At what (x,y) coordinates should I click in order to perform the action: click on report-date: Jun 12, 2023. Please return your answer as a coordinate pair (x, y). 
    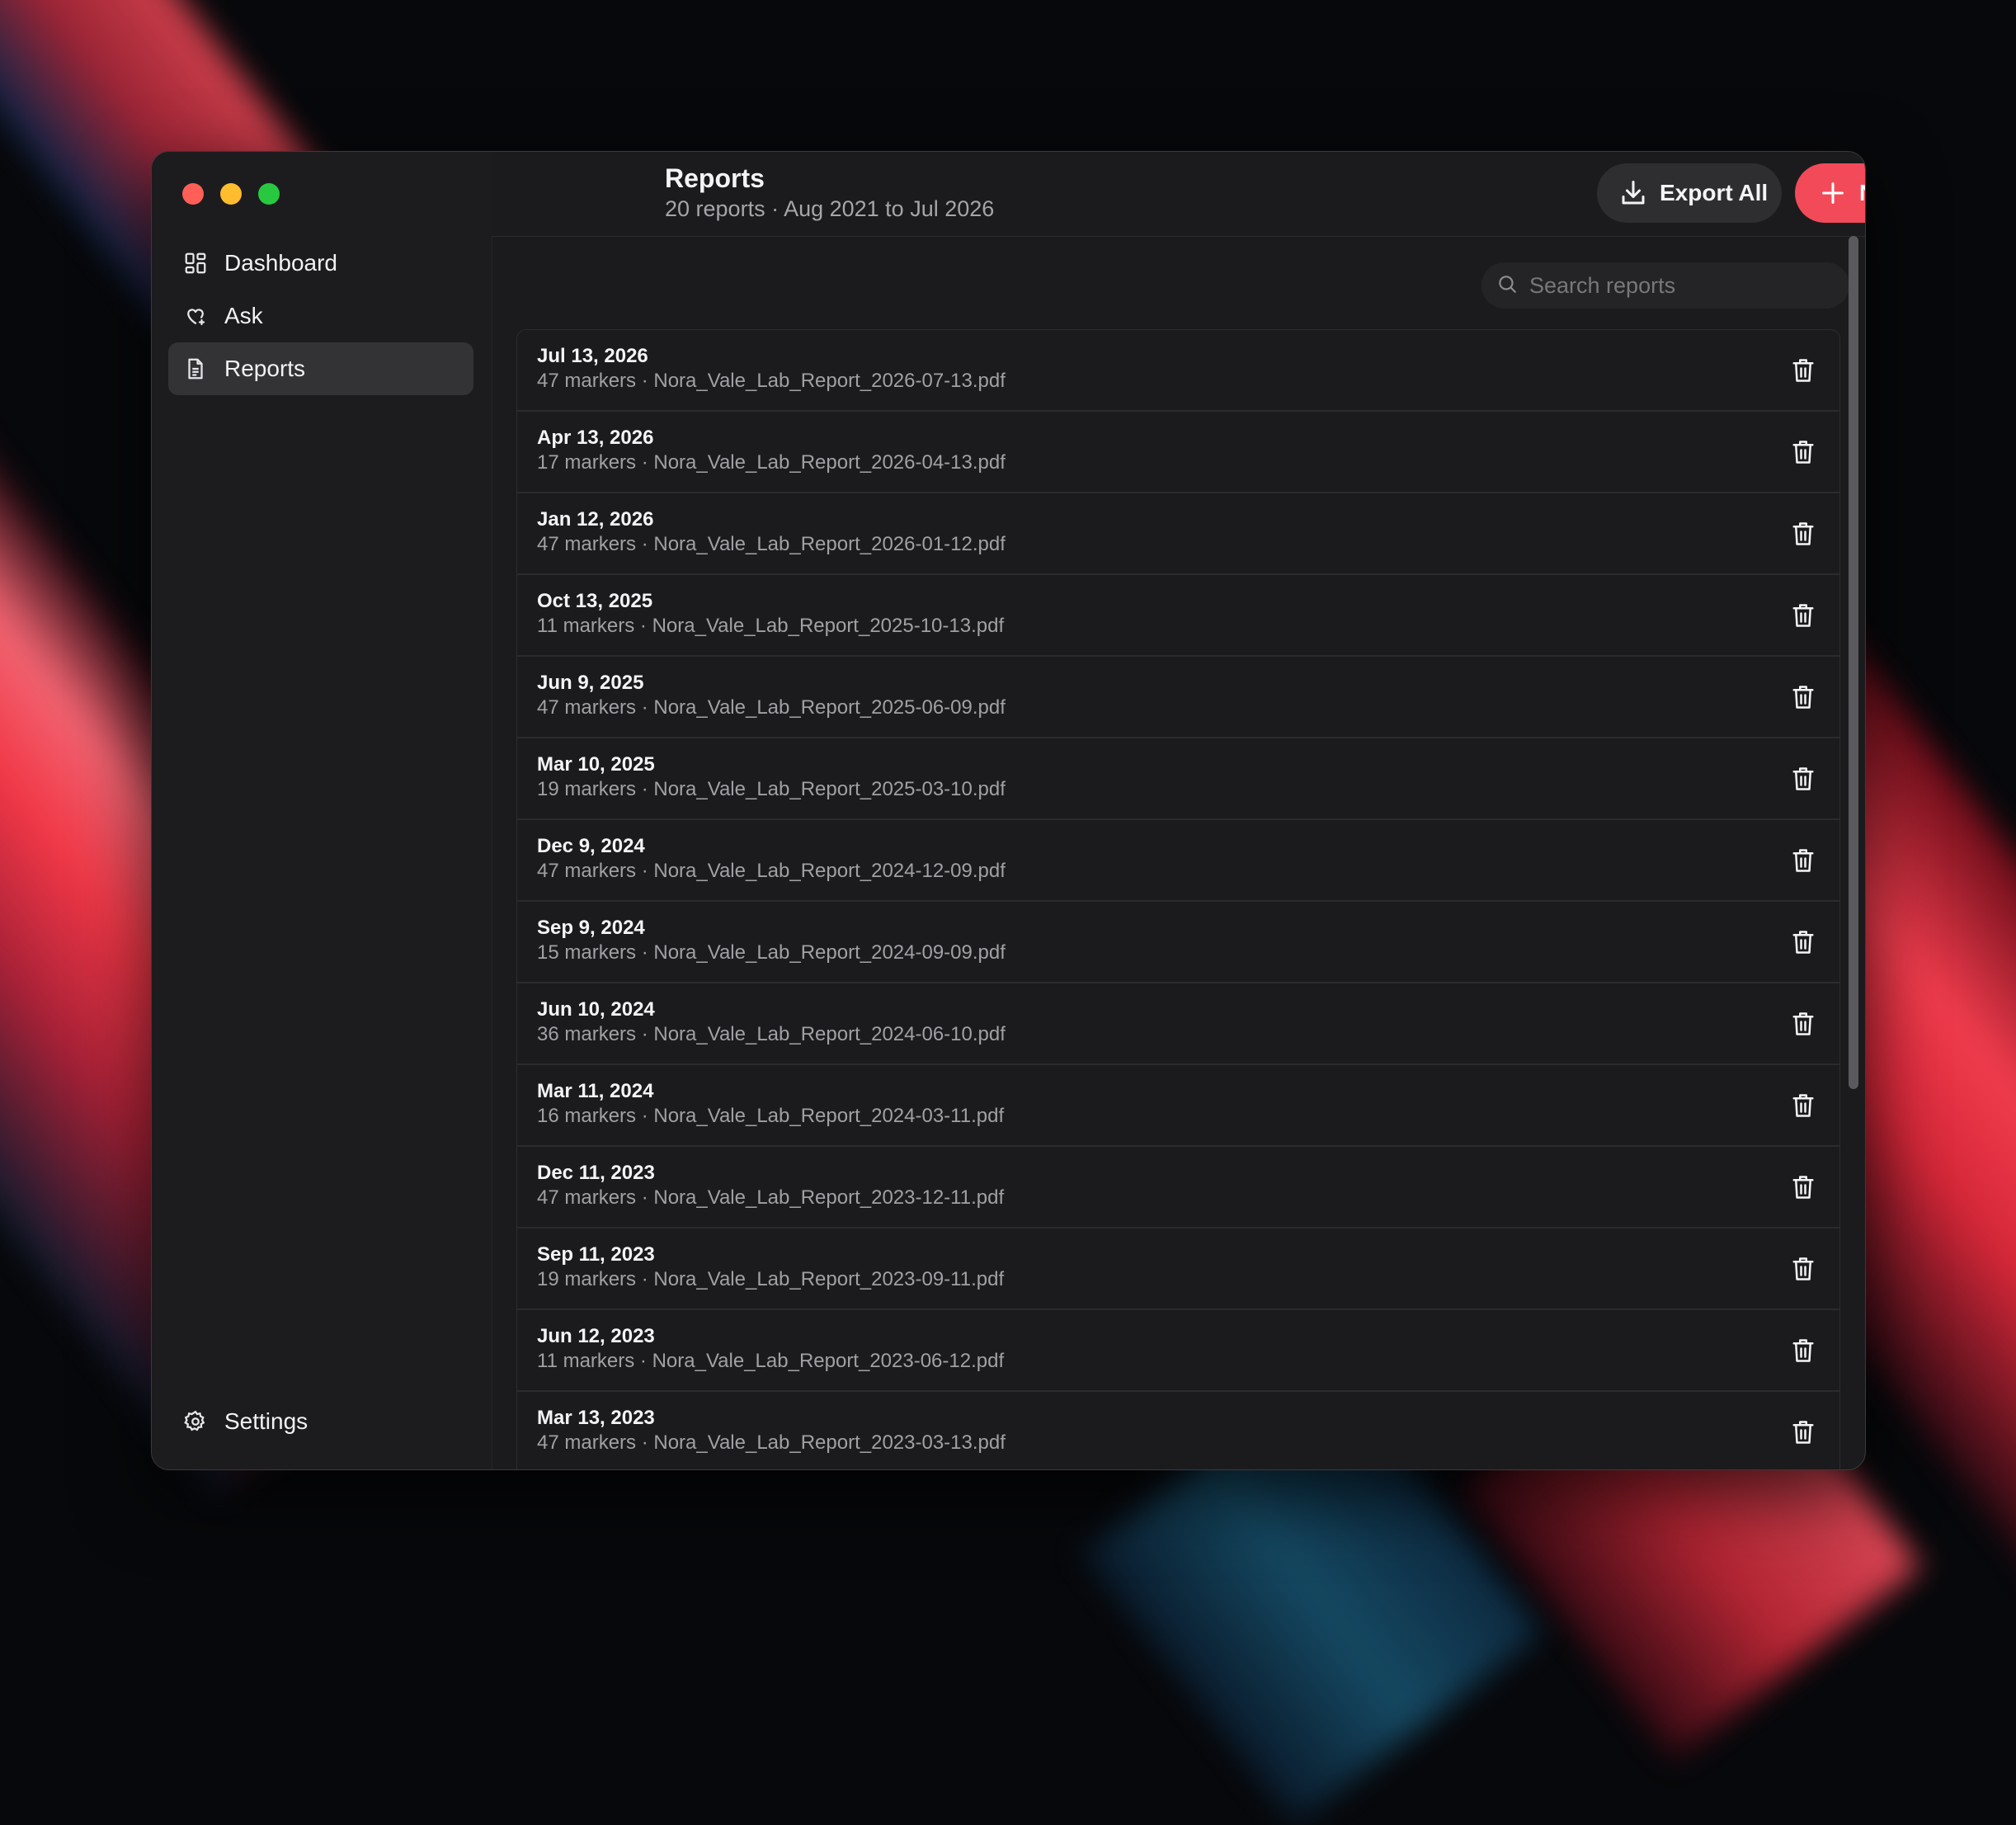
    Looking at the image, I should click on (596, 1336).